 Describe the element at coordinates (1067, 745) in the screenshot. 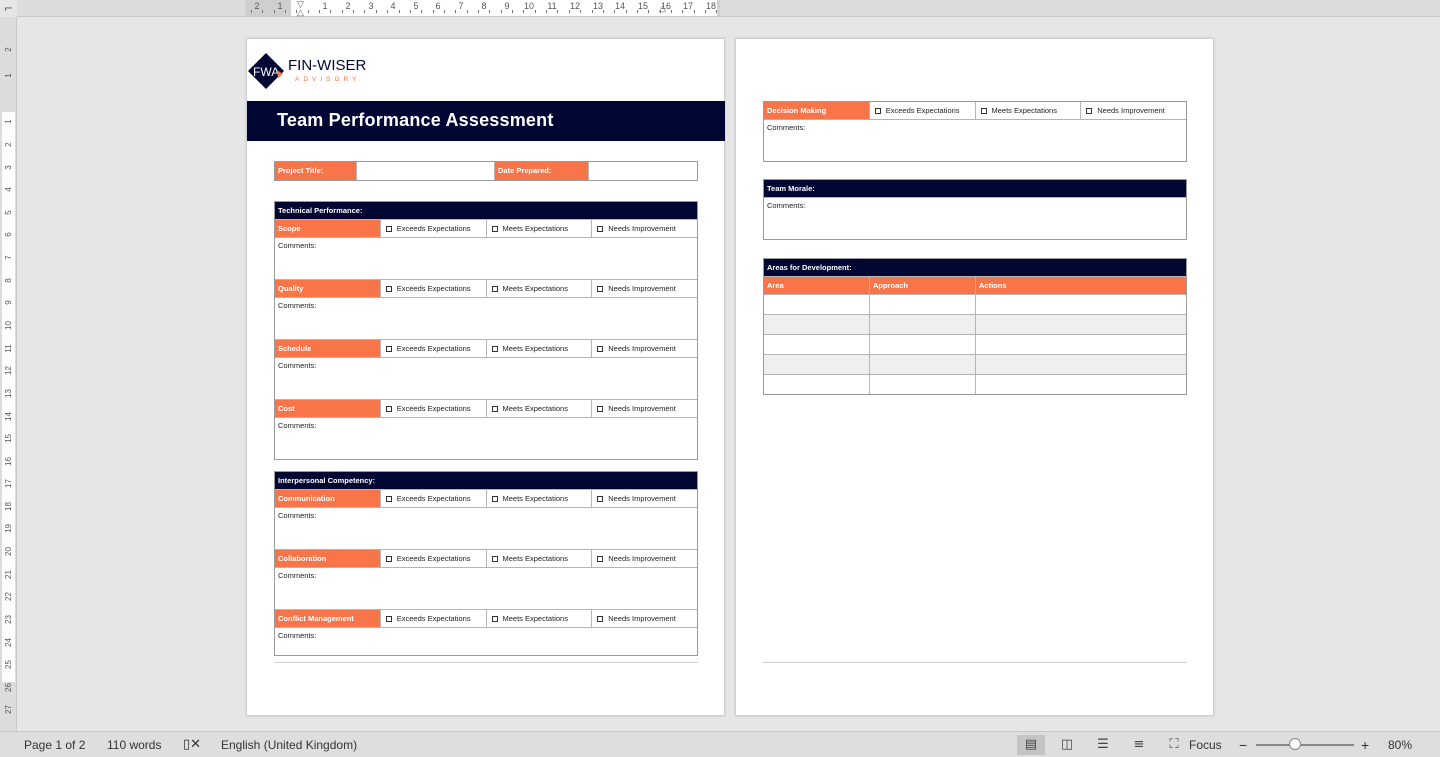

I see `web-layout-view-icon: ◫` at that location.